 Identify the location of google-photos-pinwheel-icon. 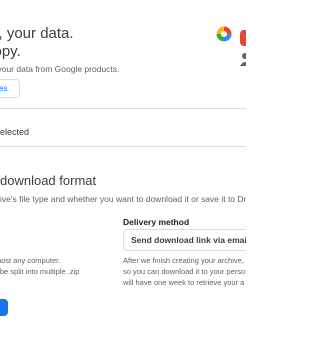
(224, 34).